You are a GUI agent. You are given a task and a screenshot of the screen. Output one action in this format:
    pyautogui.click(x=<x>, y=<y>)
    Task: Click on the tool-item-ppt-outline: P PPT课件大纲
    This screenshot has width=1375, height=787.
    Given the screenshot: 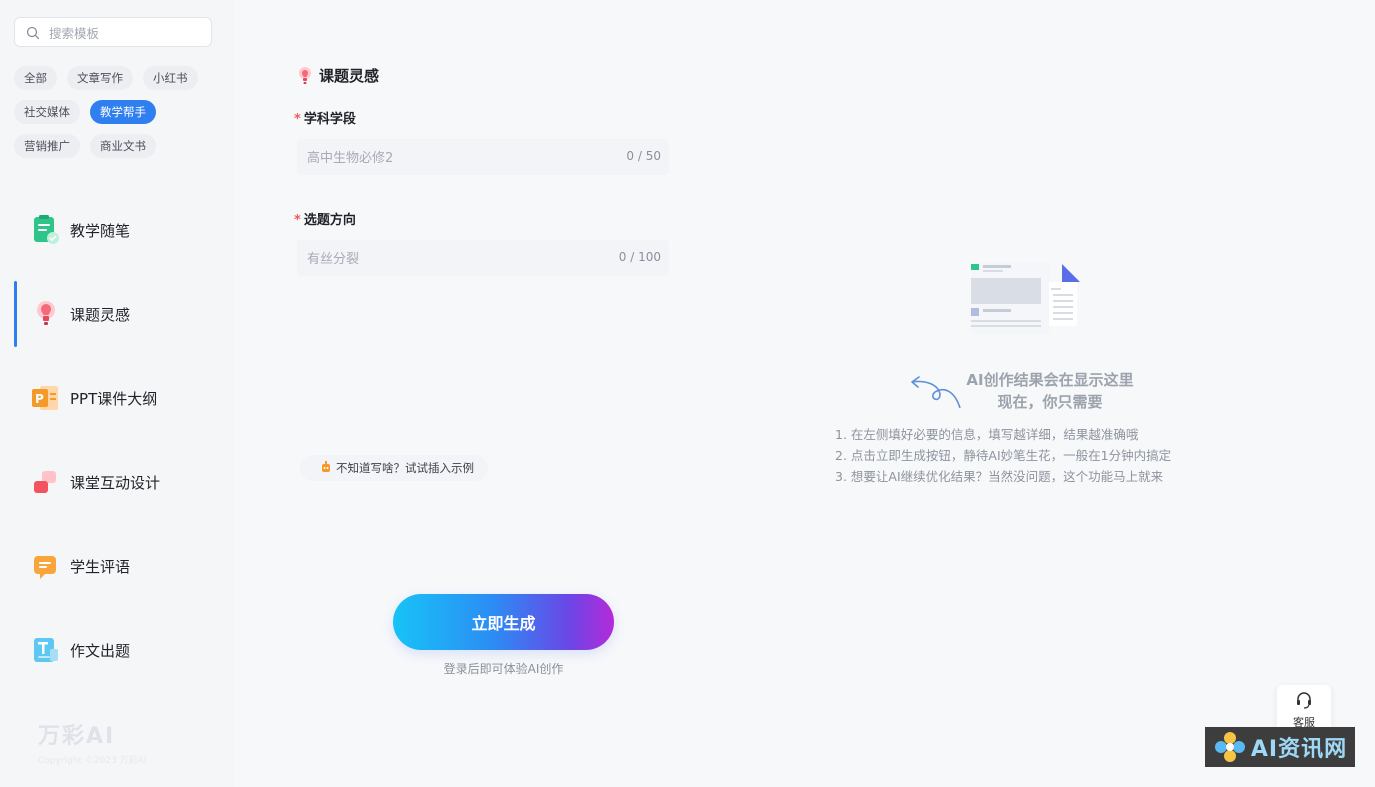 What is the action you would take?
    pyautogui.click(x=117, y=398)
    